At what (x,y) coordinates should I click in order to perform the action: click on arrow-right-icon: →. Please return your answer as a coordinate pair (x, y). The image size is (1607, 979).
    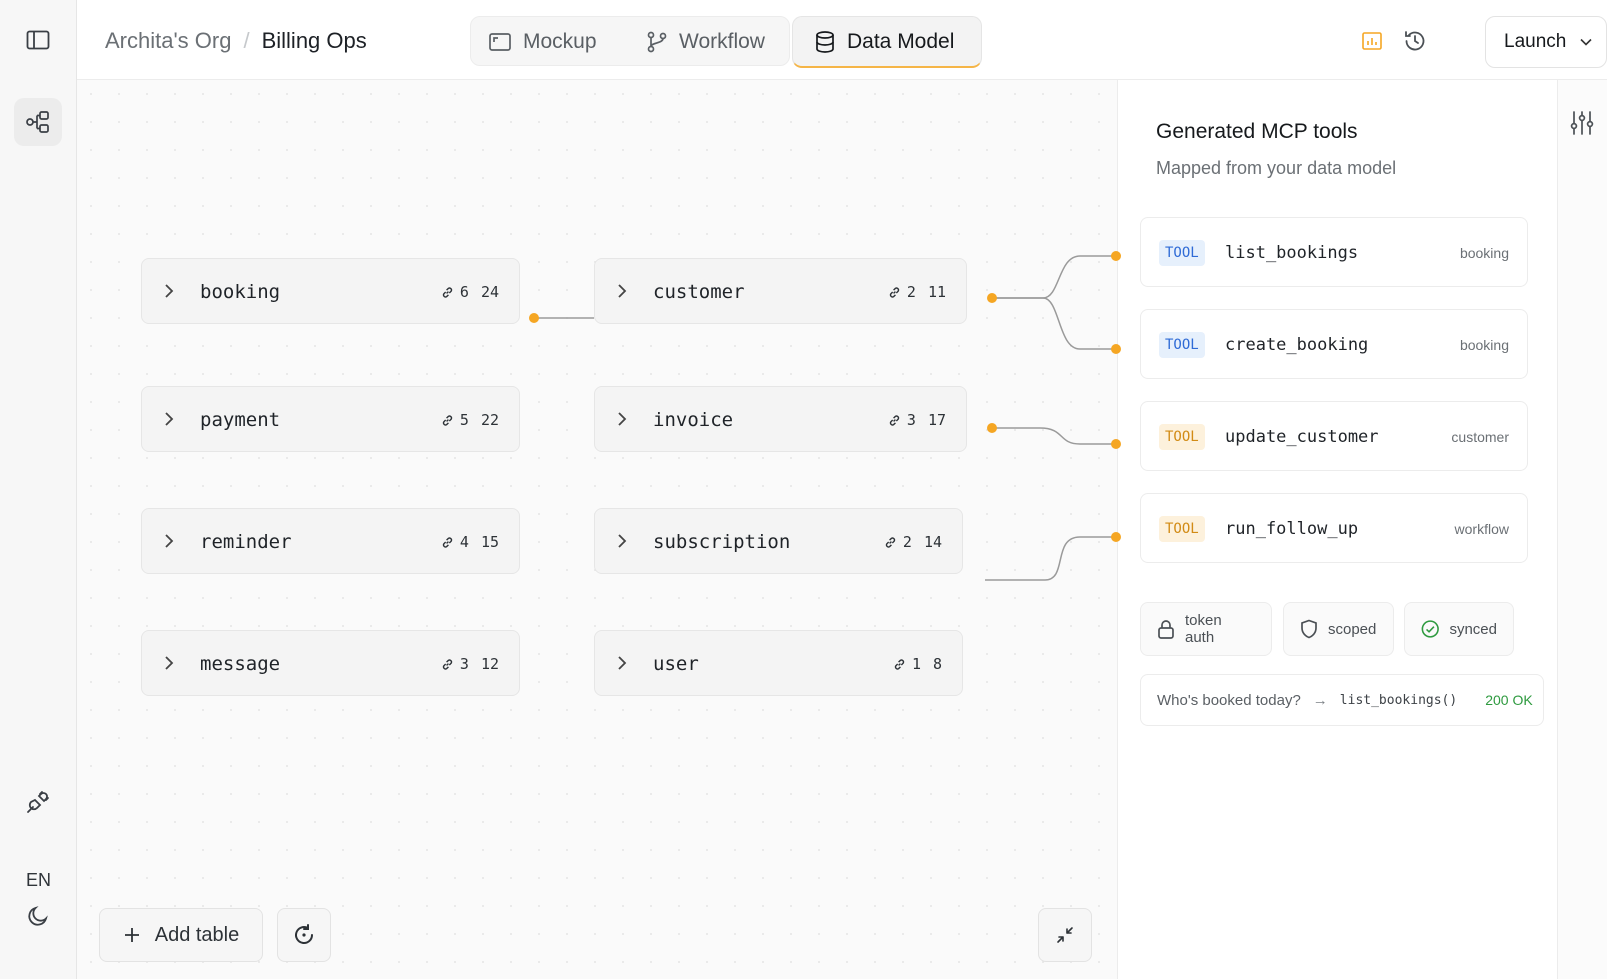
    Looking at the image, I should click on (1320, 700).